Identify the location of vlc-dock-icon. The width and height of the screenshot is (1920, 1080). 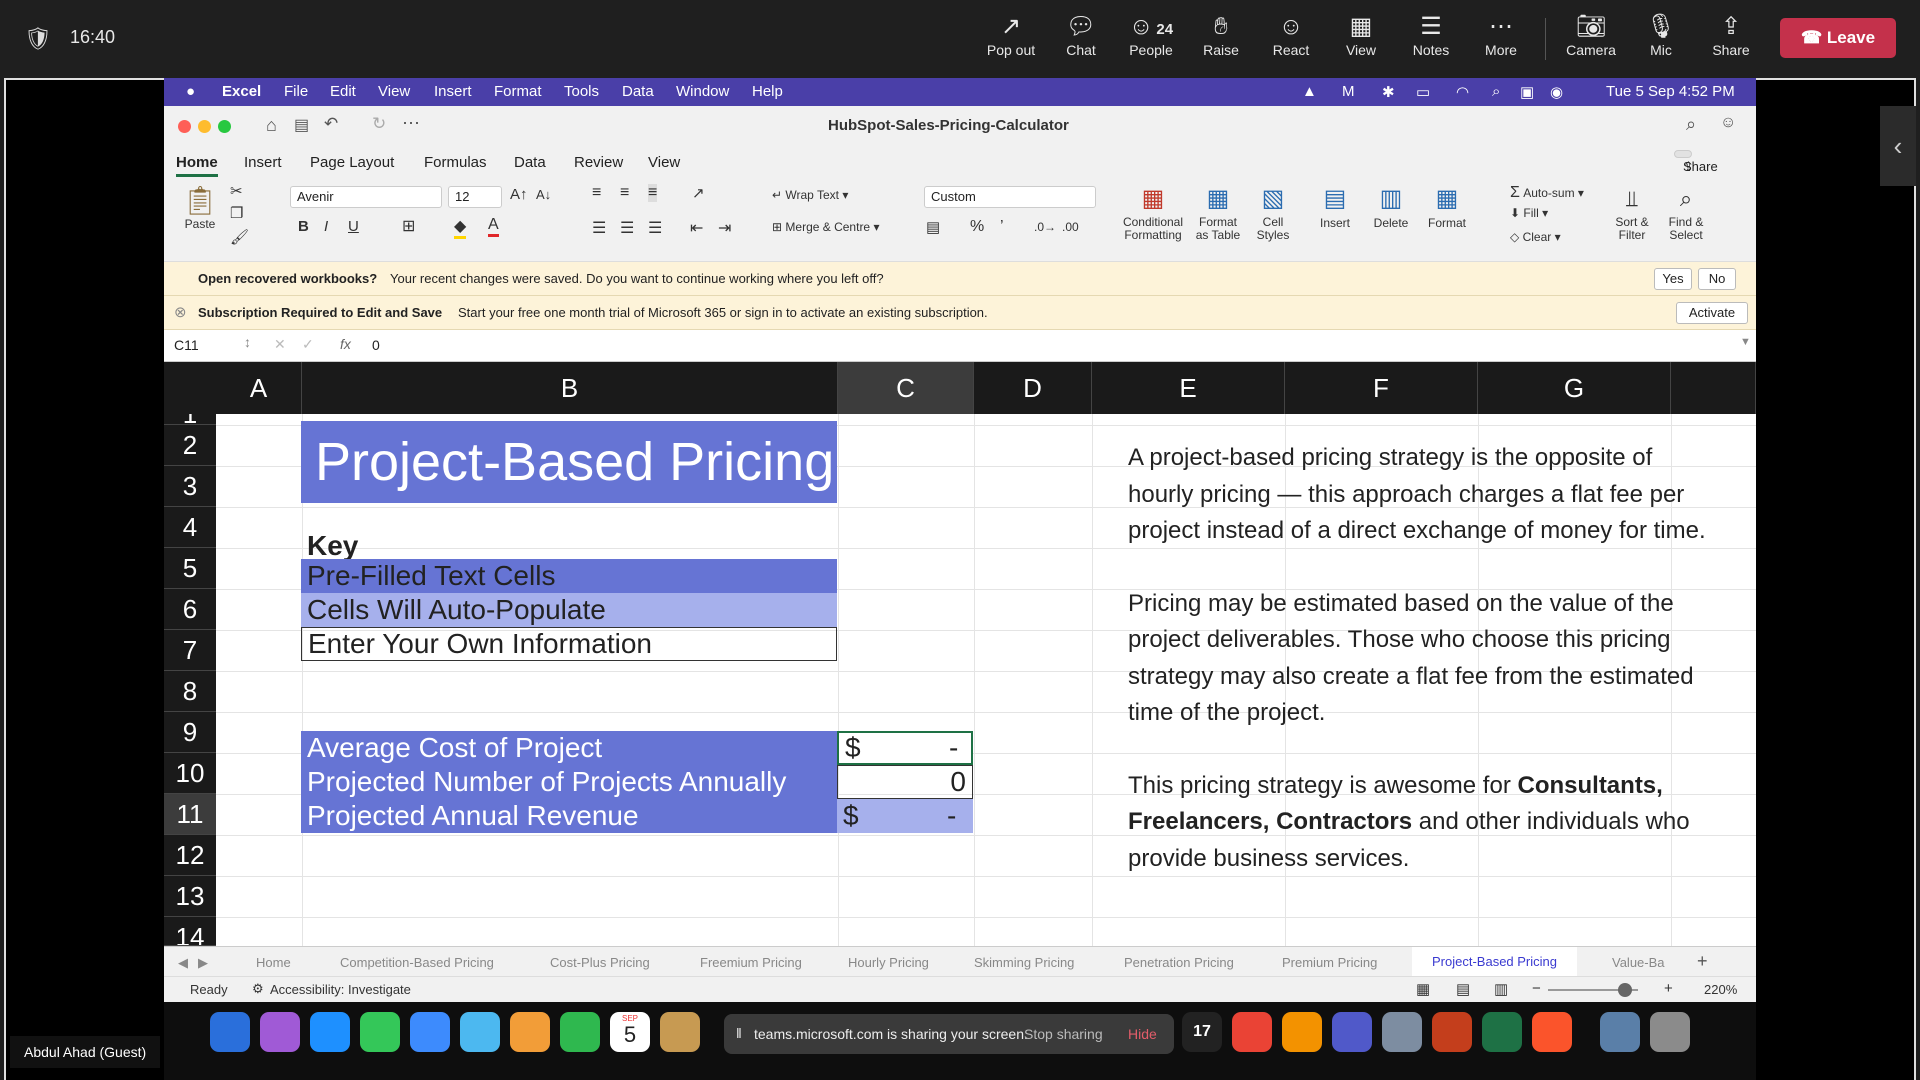
(1302, 1032).